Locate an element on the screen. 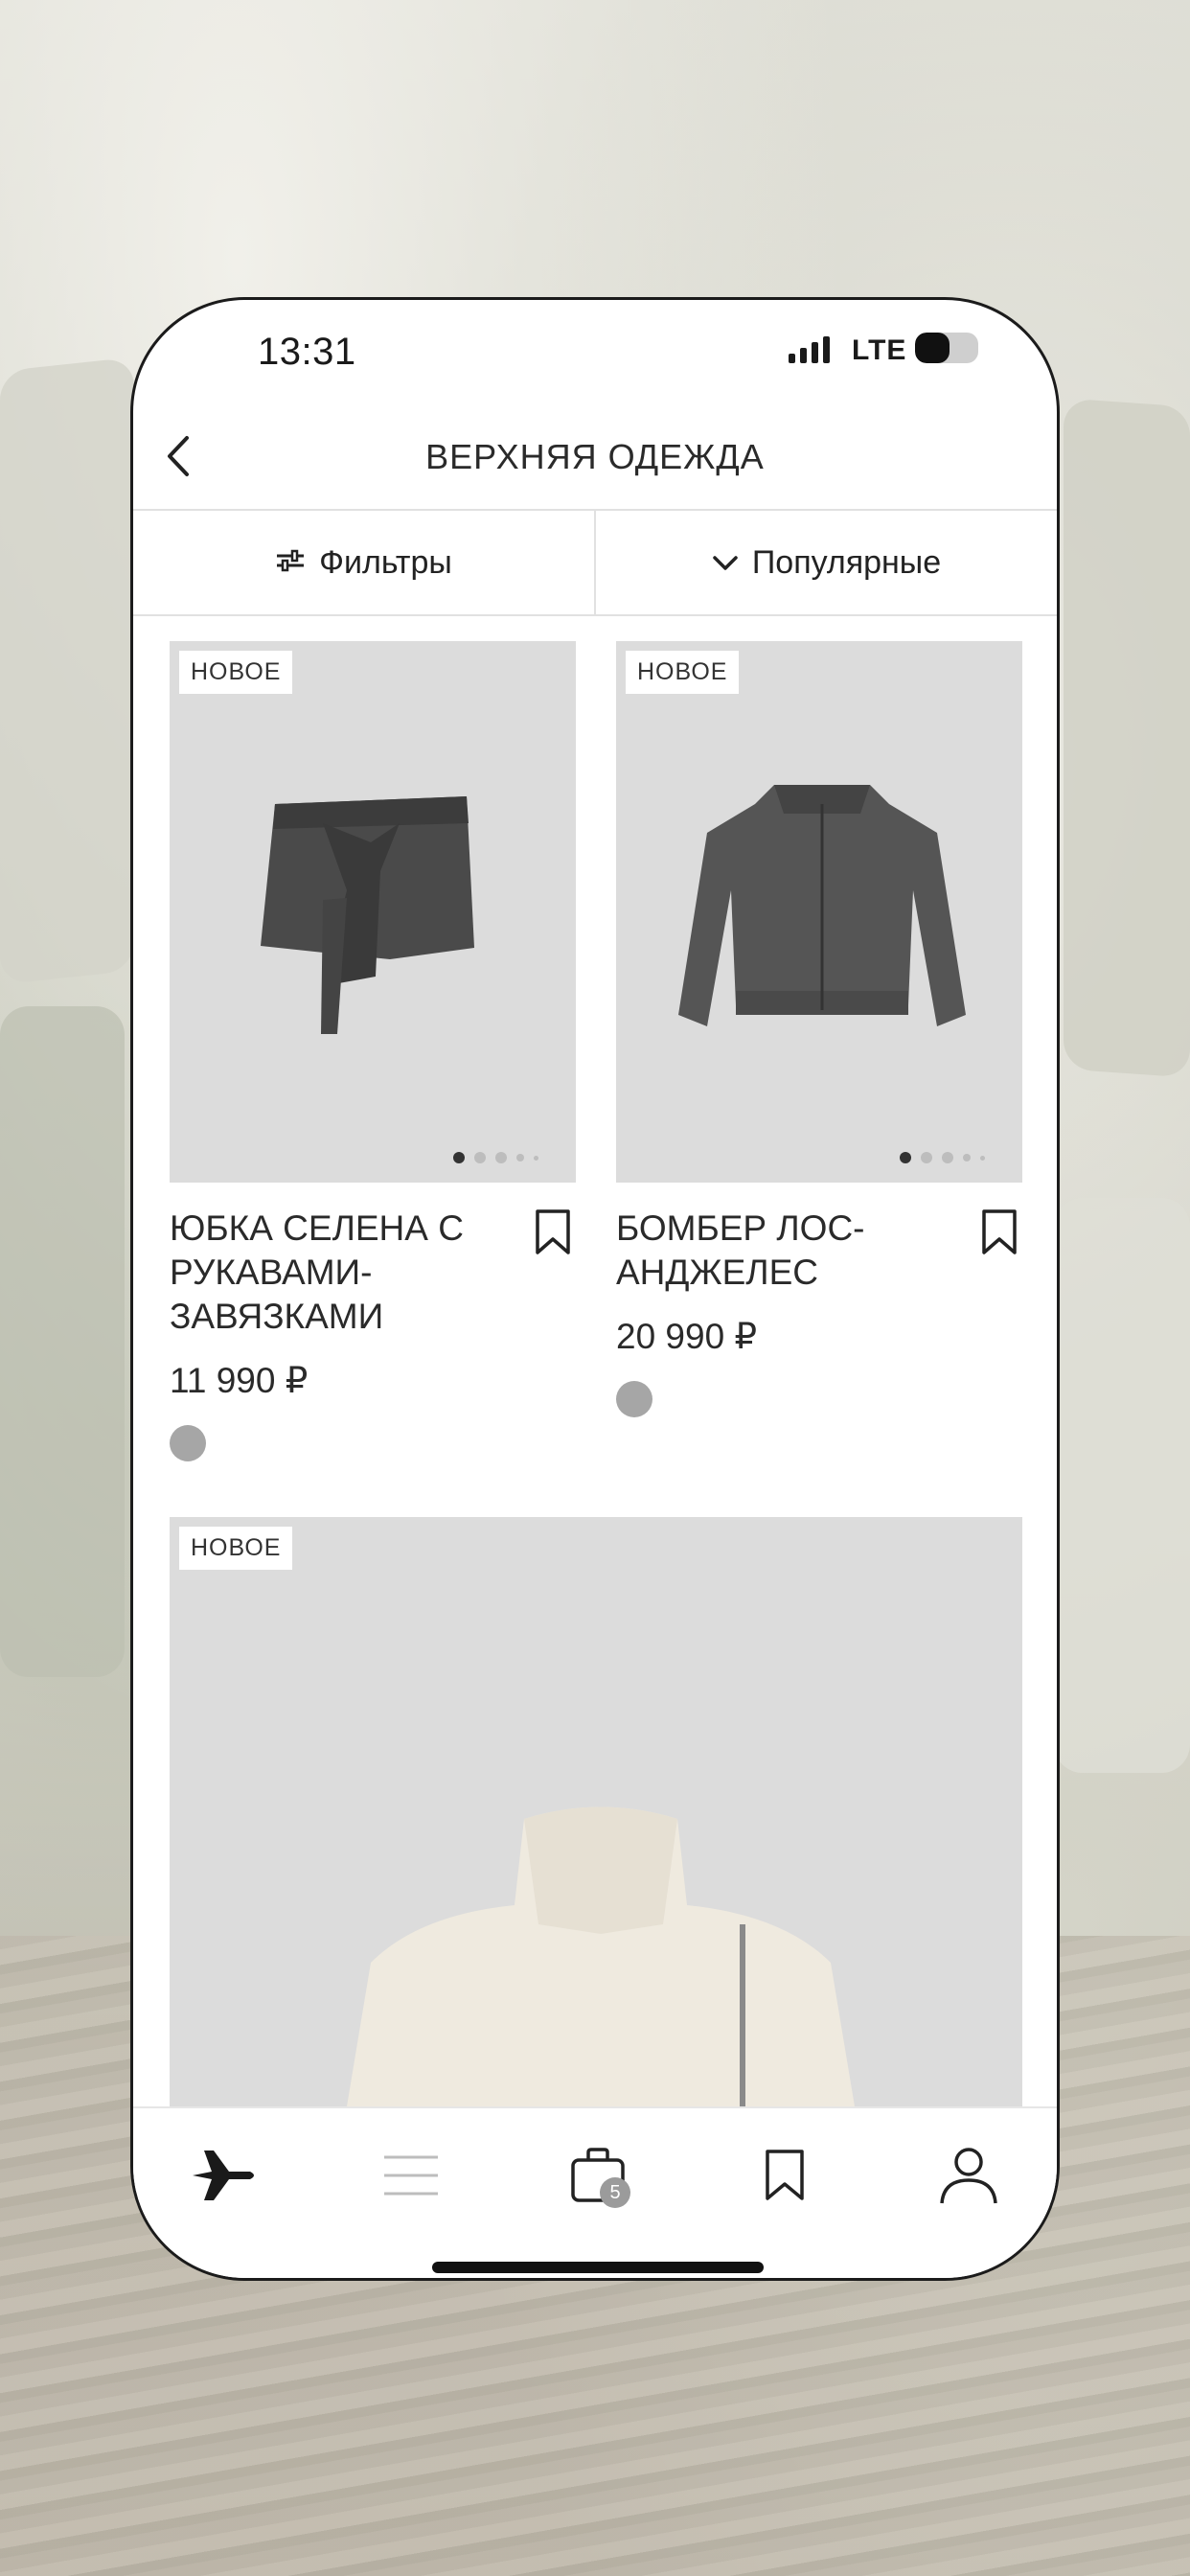 Image resolution: width=1190 pixels, height=2576 pixels. menu-icon is located at coordinates (411, 2175).